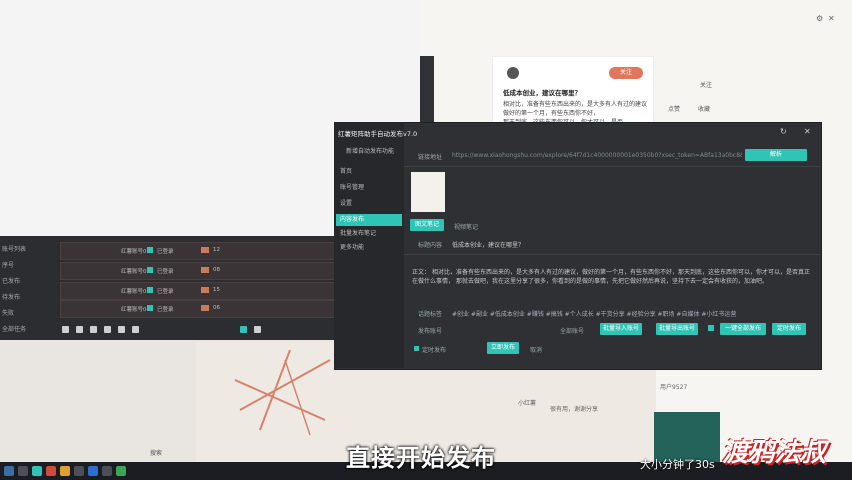  I want to click on row-label: 已发布, so click(11, 281).